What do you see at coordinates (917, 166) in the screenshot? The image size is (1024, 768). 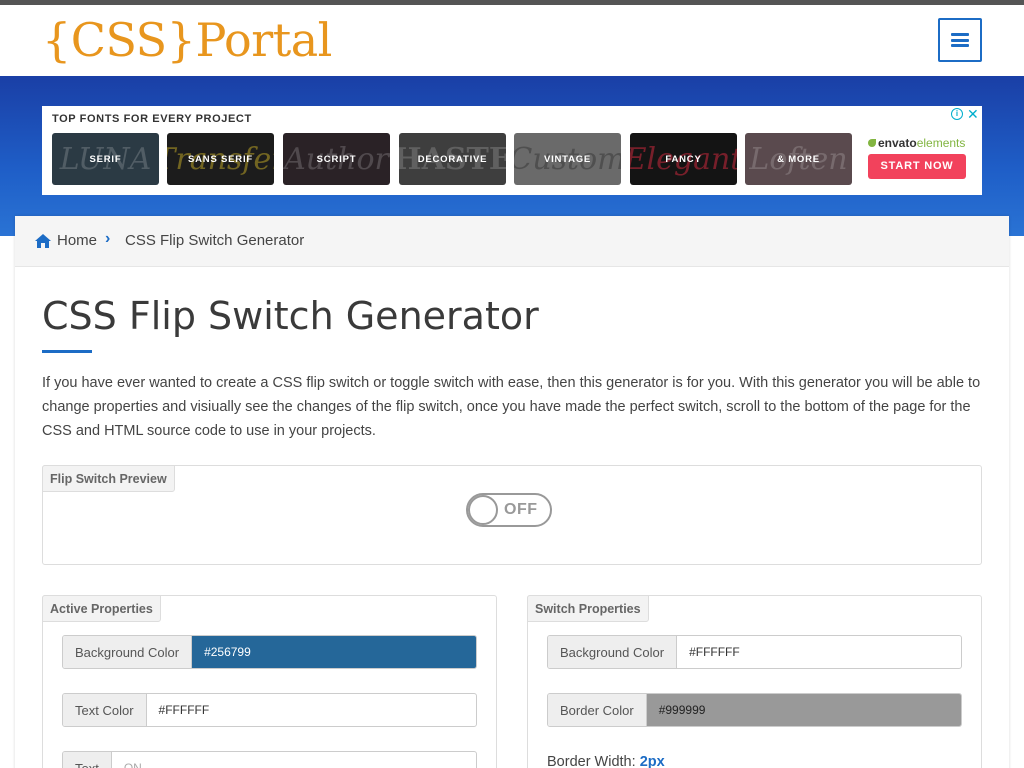 I see `start-now-button: START NOW` at bounding box center [917, 166].